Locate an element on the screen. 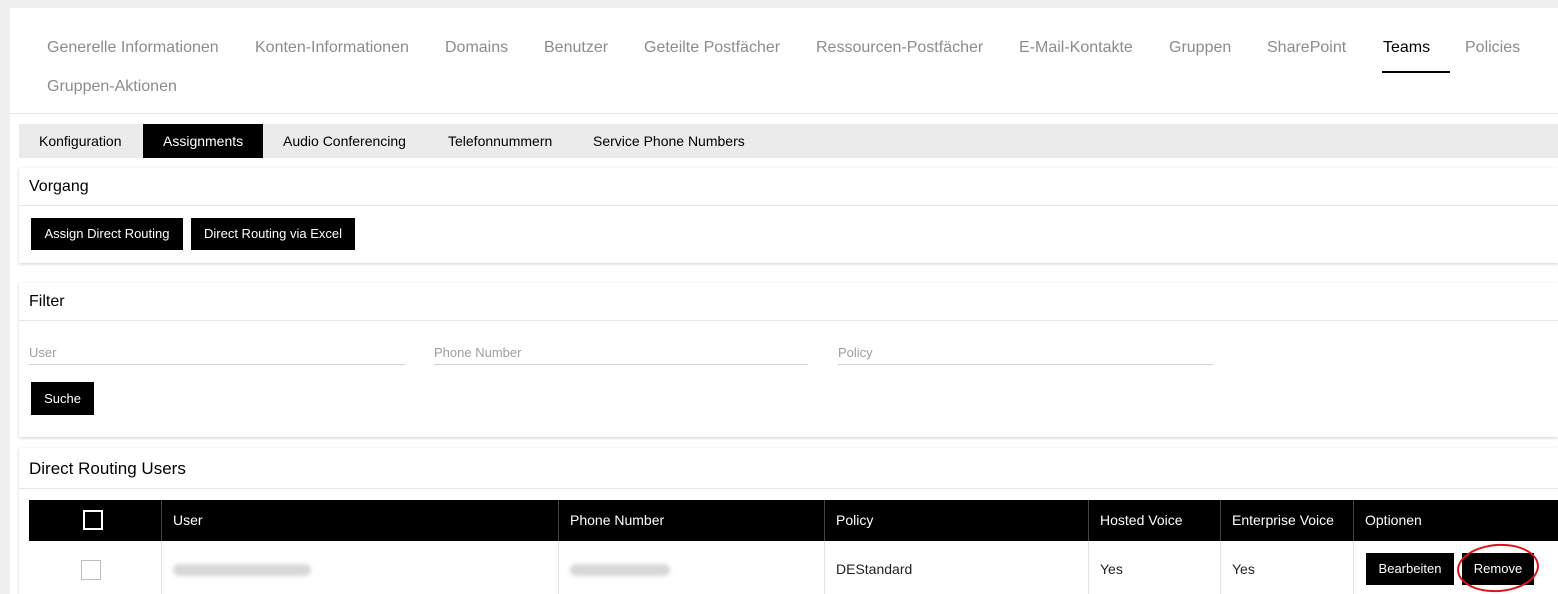 This screenshot has height=594, width=1558. table-title: Direct Routing Users is located at coordinates (107, 468).